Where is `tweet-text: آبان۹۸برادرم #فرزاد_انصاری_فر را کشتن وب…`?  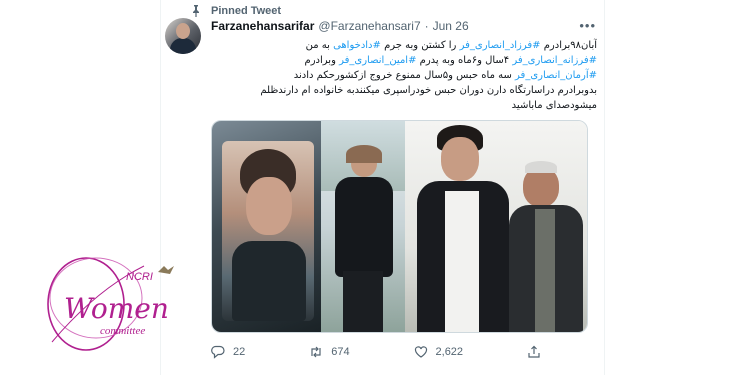 tweet-text: آبان۹۸برادرم #فرزاد_انصاری_فر را کشتن وب… is located at coordinates (403, 75).